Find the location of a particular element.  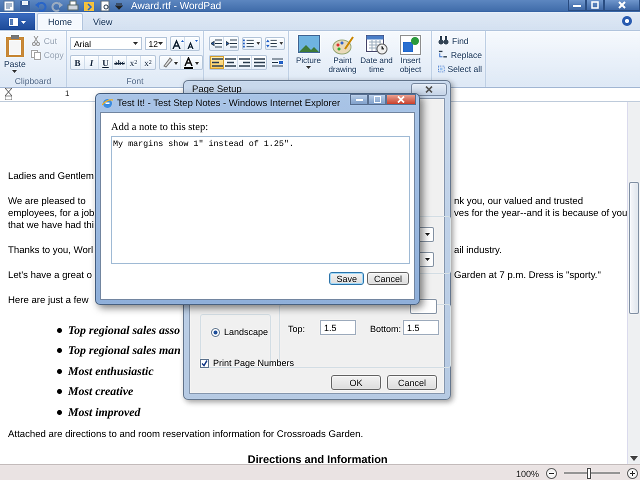

ribbon-tab: View is located at coordinates (102, 21).